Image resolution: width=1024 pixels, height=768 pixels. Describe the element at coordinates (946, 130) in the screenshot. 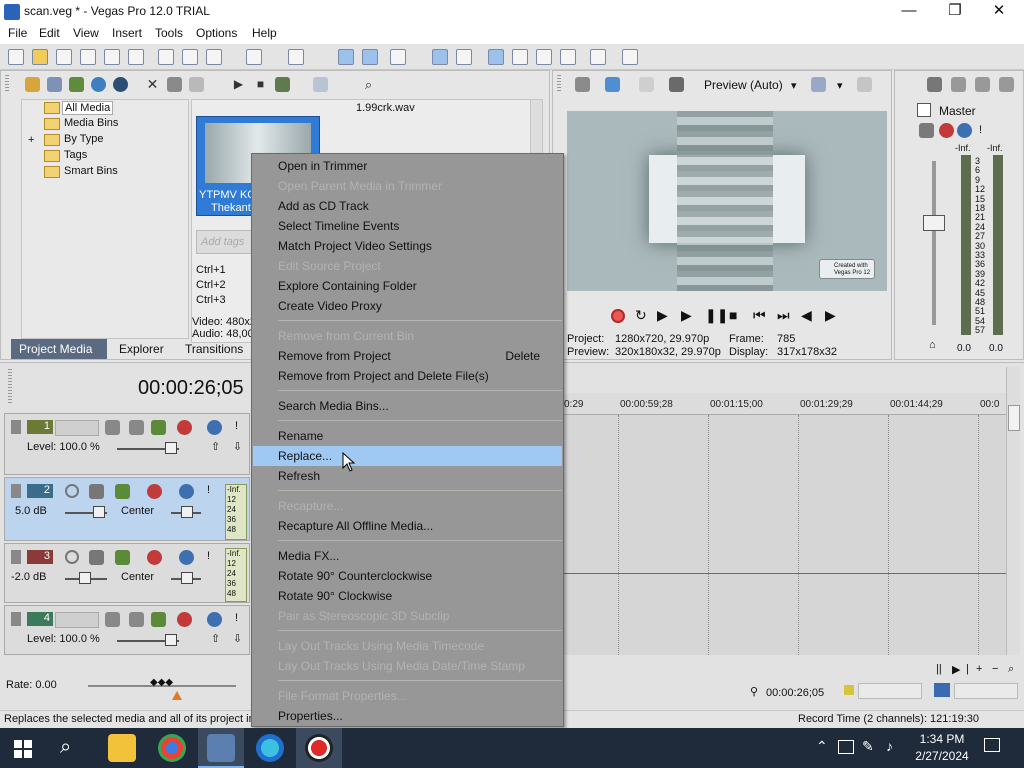

I see `master-fx-icon` at that location.